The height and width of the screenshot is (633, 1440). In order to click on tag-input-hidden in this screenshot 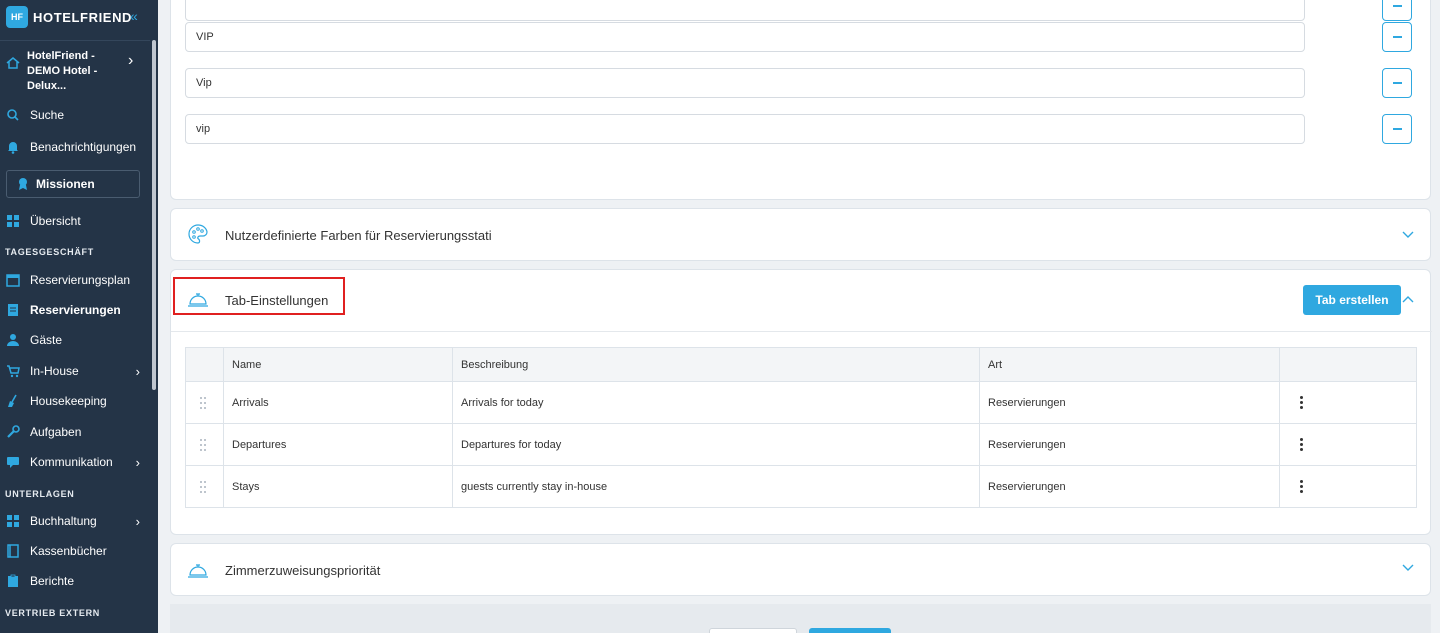, I will do `click(745, 10)`.